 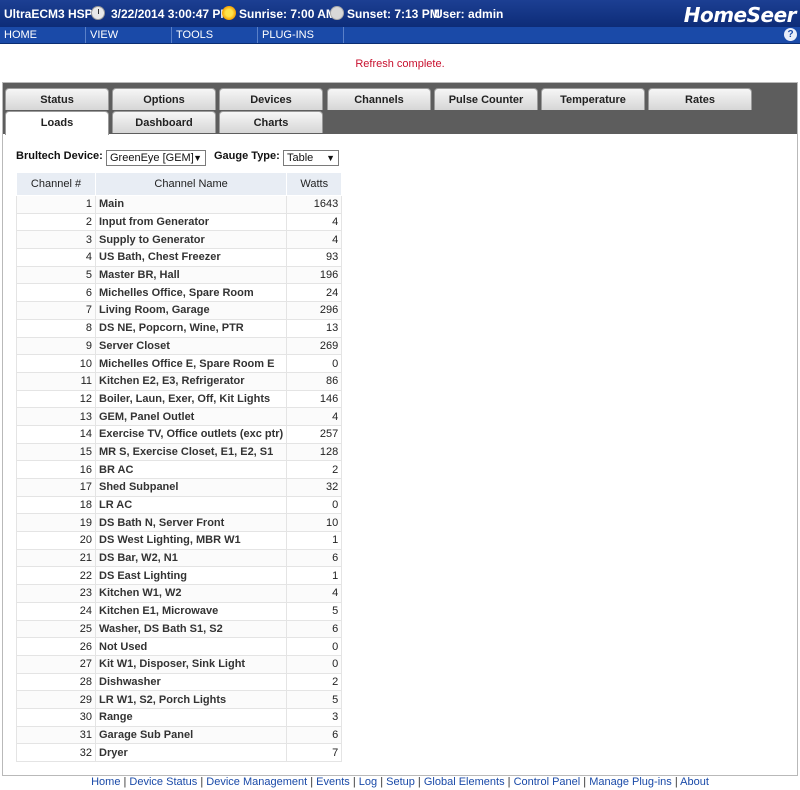 I want to click on channel-name-cell: Garage Sub Panel, so click(x=191, y=735).